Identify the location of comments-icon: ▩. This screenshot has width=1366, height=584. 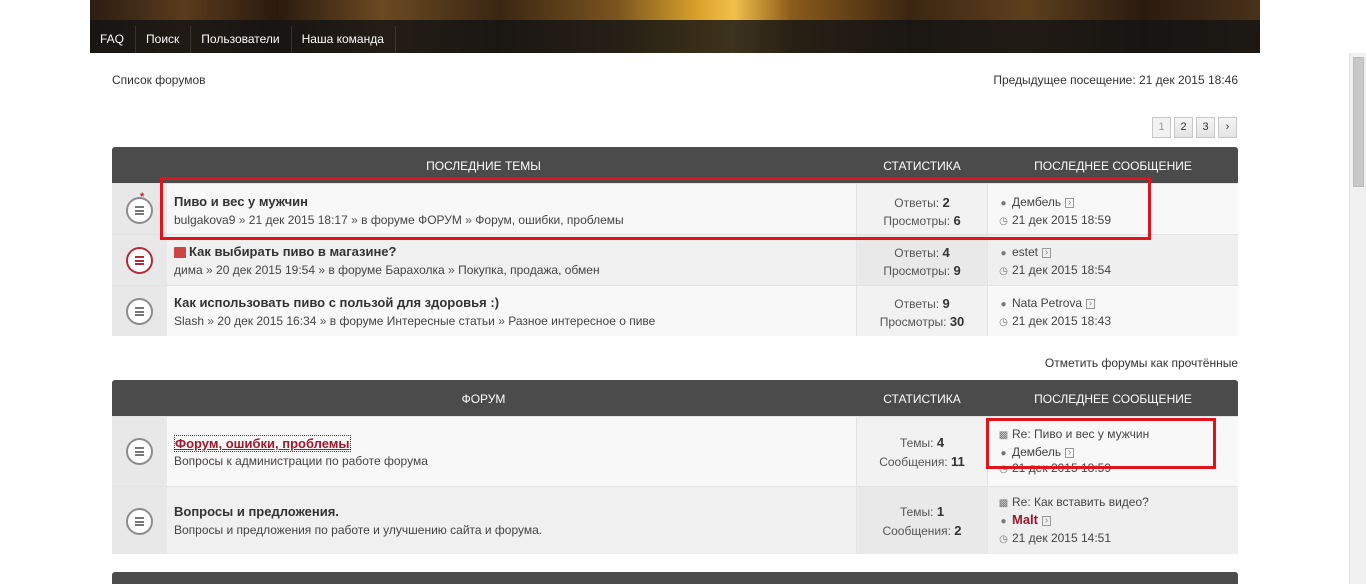
(1003, 435).